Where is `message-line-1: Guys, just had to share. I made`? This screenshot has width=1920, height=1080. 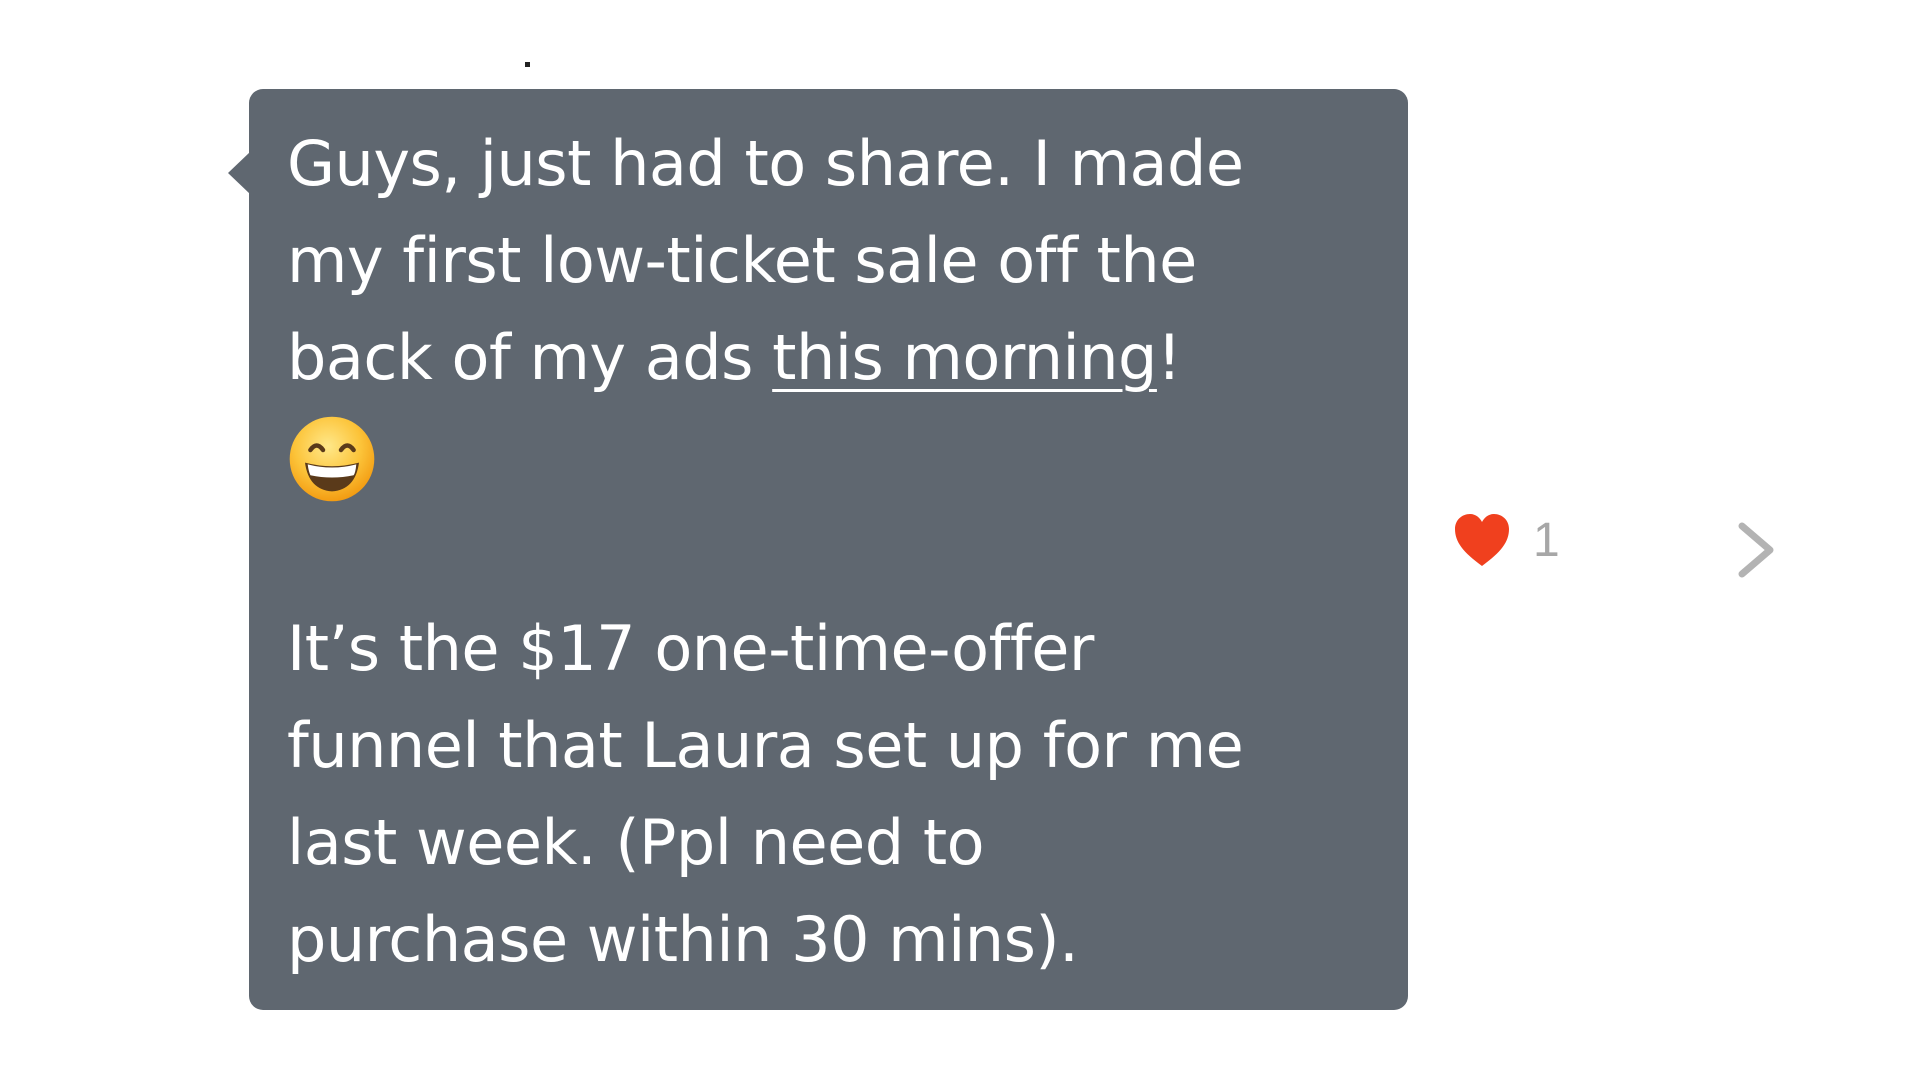 message-line-1: Guys, just had to share. I made is located at coordinates (765, 163).